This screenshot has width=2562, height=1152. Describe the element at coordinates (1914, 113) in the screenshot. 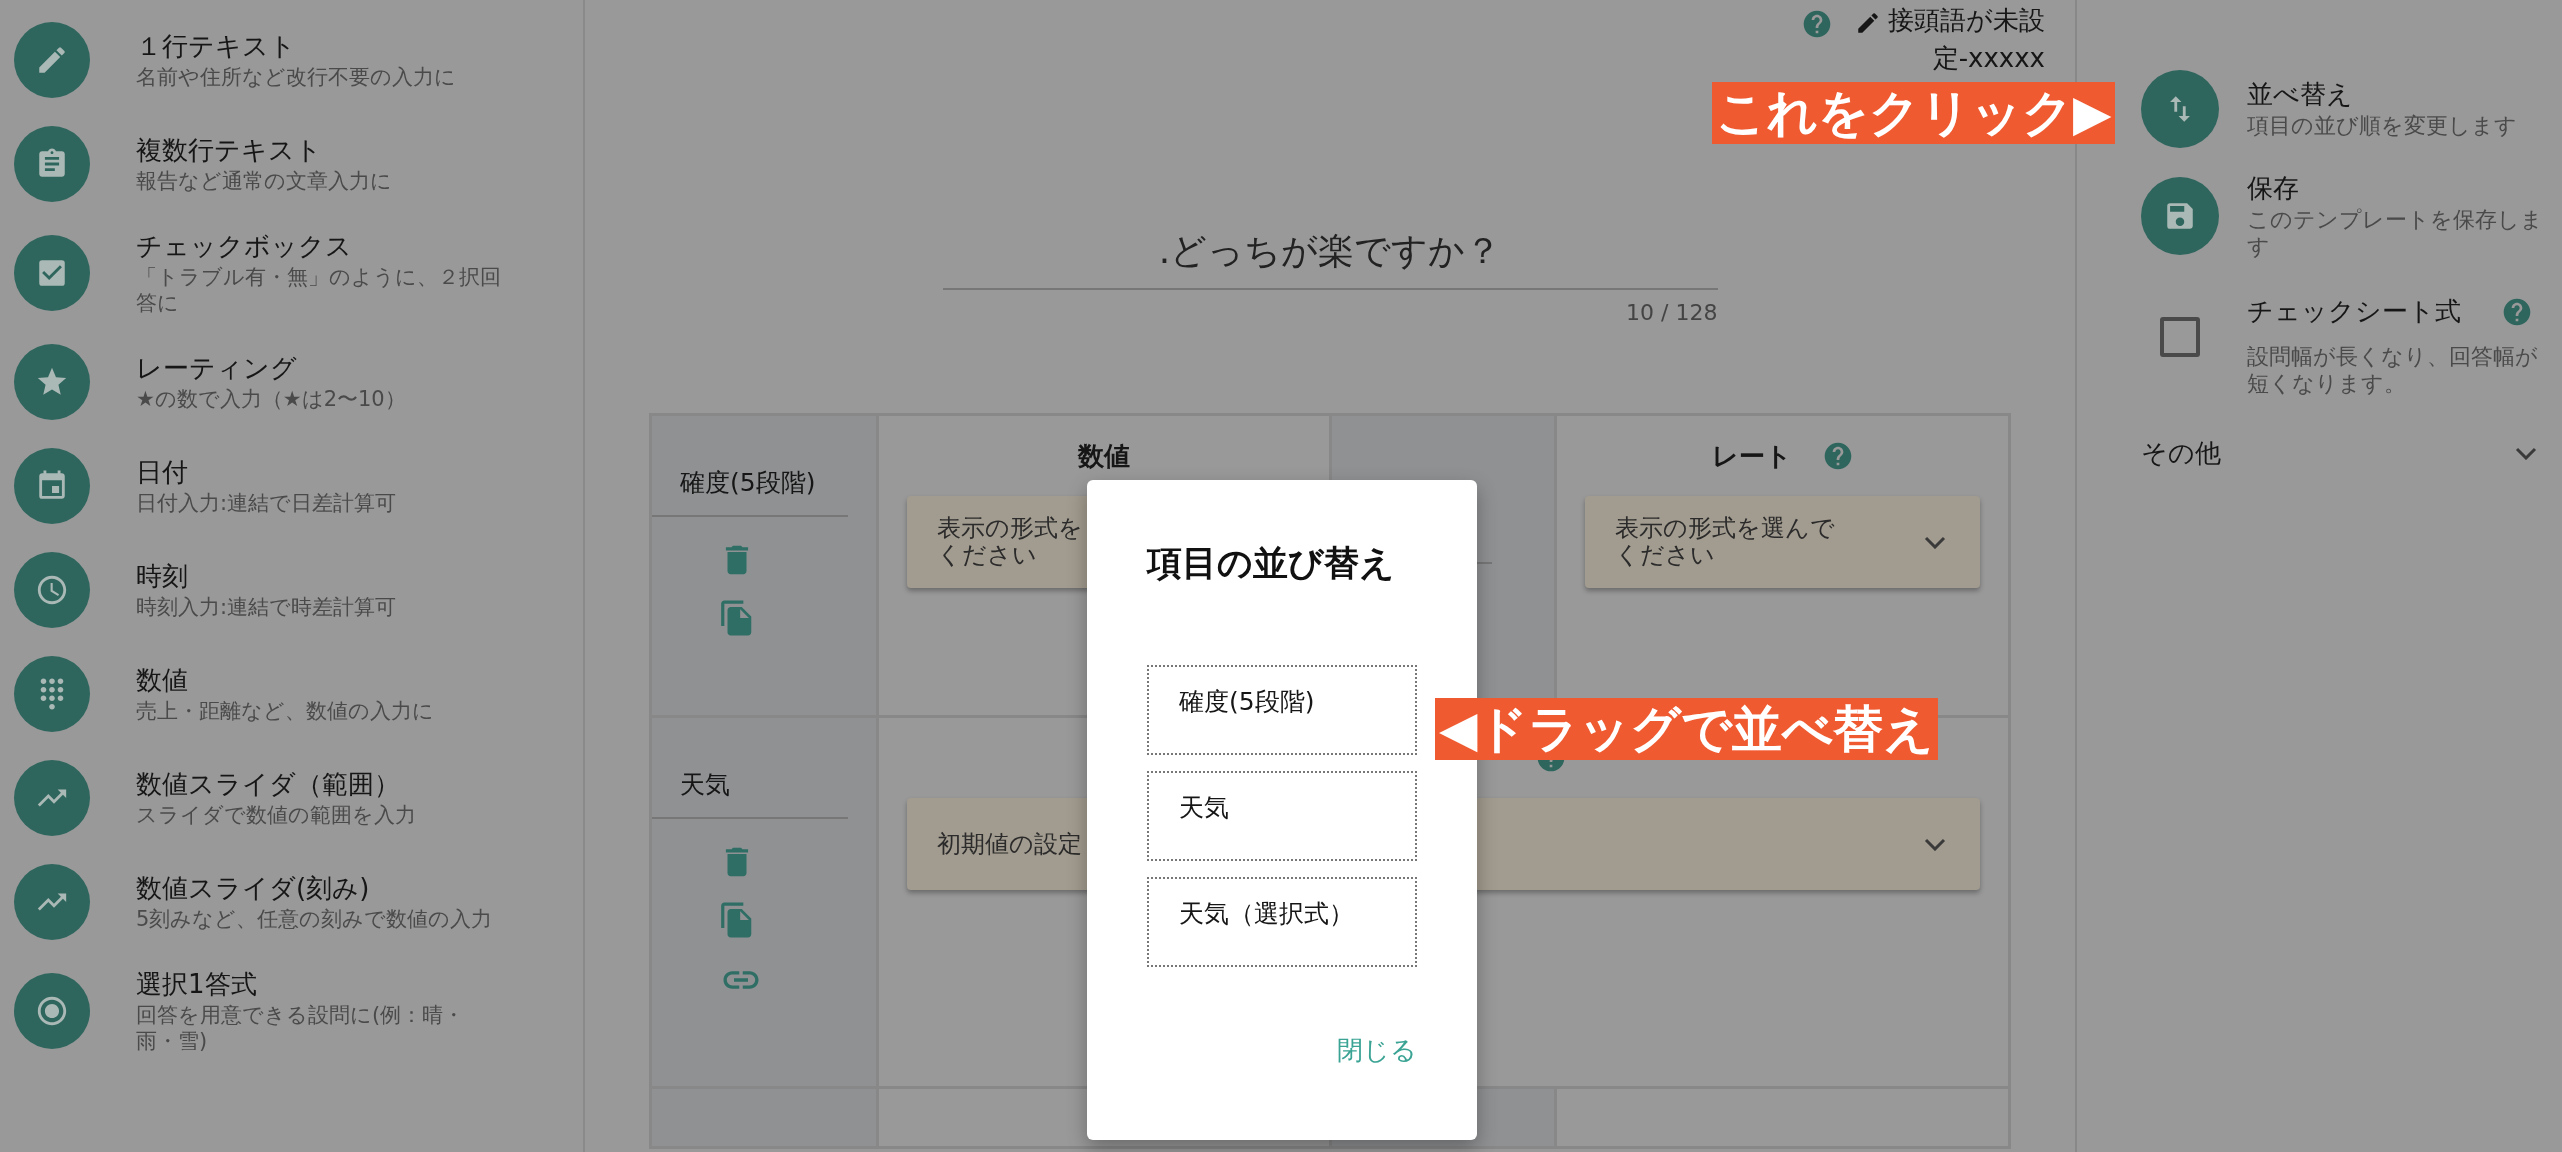

I see `annotation-label: これをクリック▶` at that location.